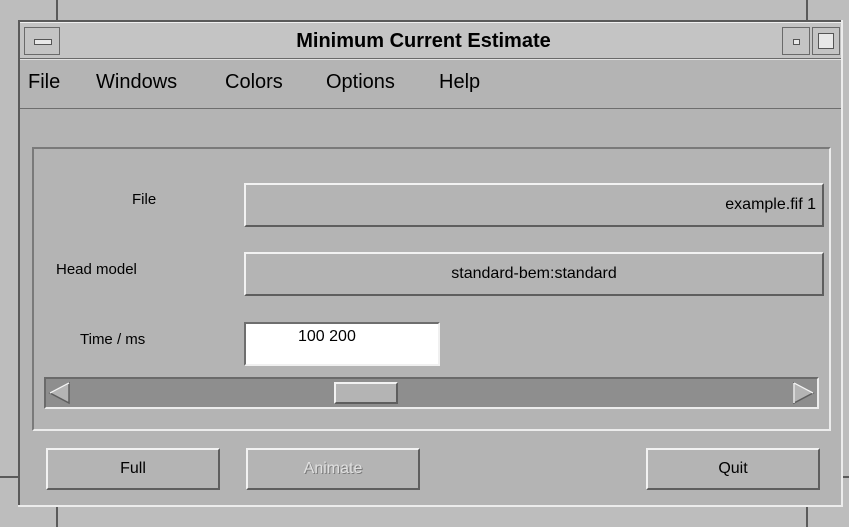 The width and height of the screenshot is (849, 527). I want to click on head-model-selector-button: standard-bem:standard, so click(534, 274).